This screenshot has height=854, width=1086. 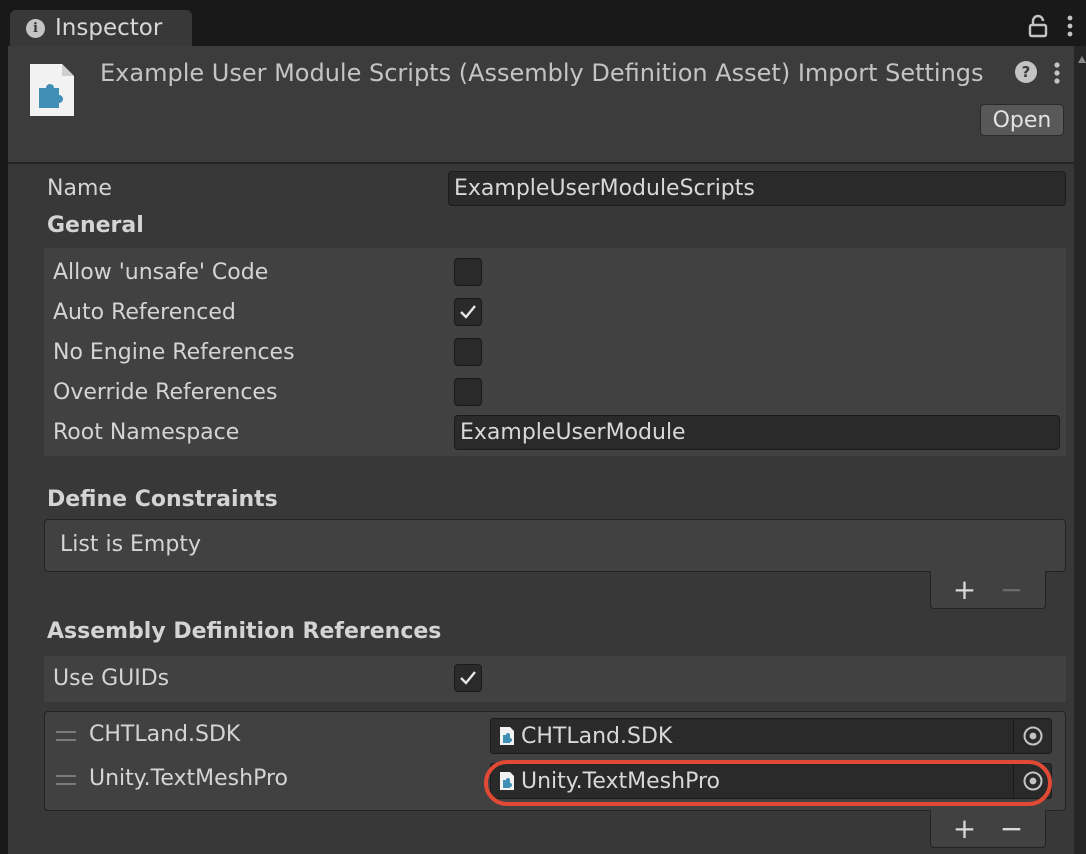 I want to click on override-refs-label: Override References, so click(x=165, y=392).